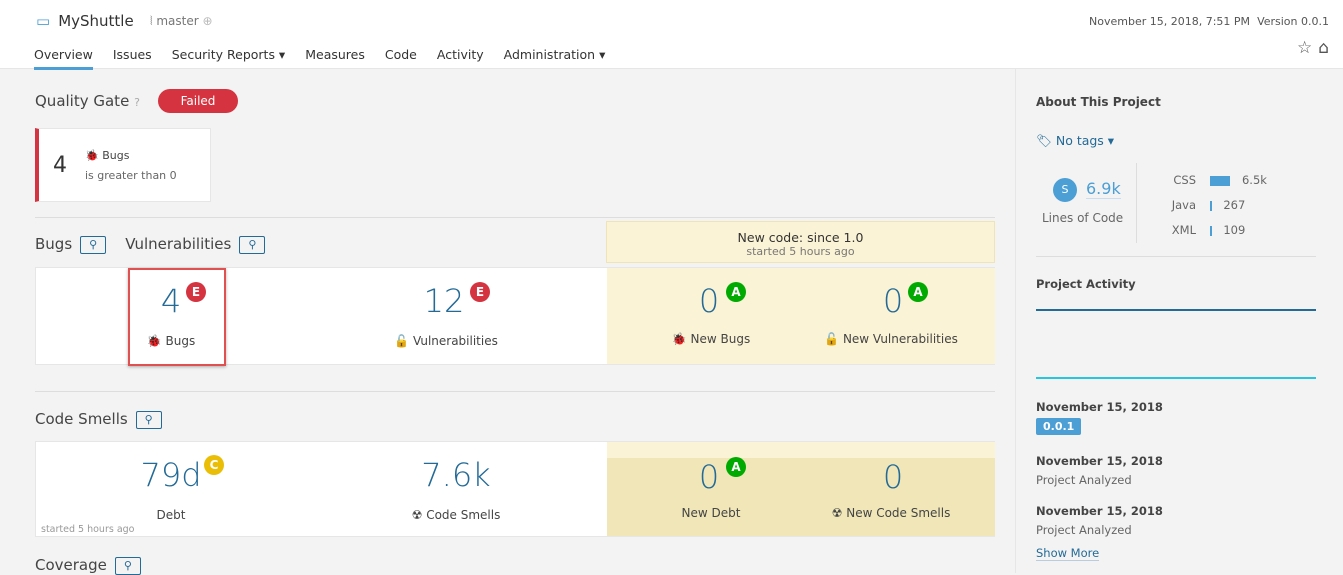 Image resolution: width=1343 pixels, height=575 pixels. Describe the element at coordinates (132, 58) in the screenshot. I see `tab-issues: Issues` at that location.